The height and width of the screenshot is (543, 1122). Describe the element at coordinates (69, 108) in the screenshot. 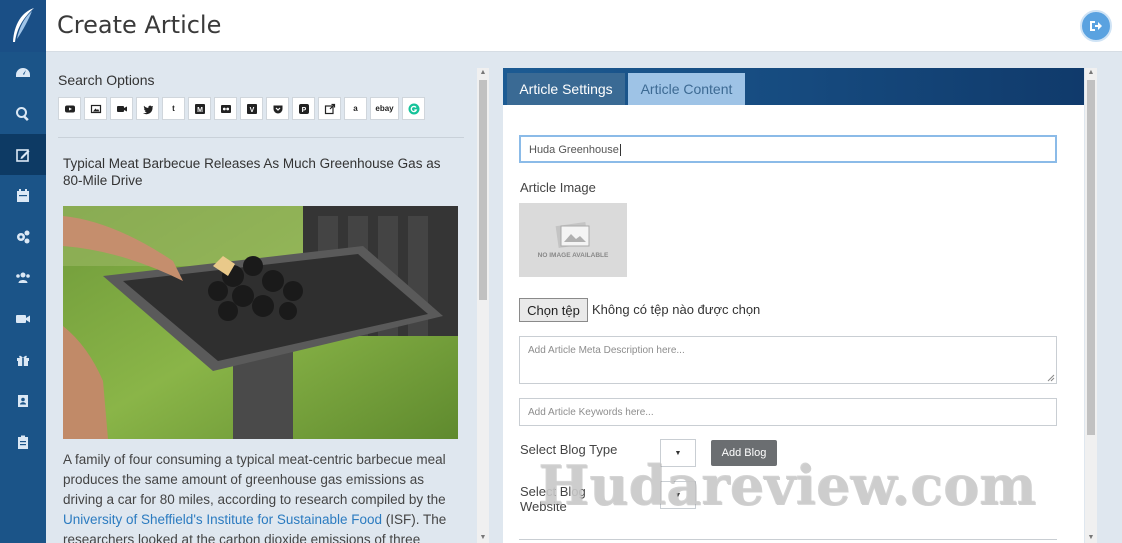

I see `youtube-icon` at that location.